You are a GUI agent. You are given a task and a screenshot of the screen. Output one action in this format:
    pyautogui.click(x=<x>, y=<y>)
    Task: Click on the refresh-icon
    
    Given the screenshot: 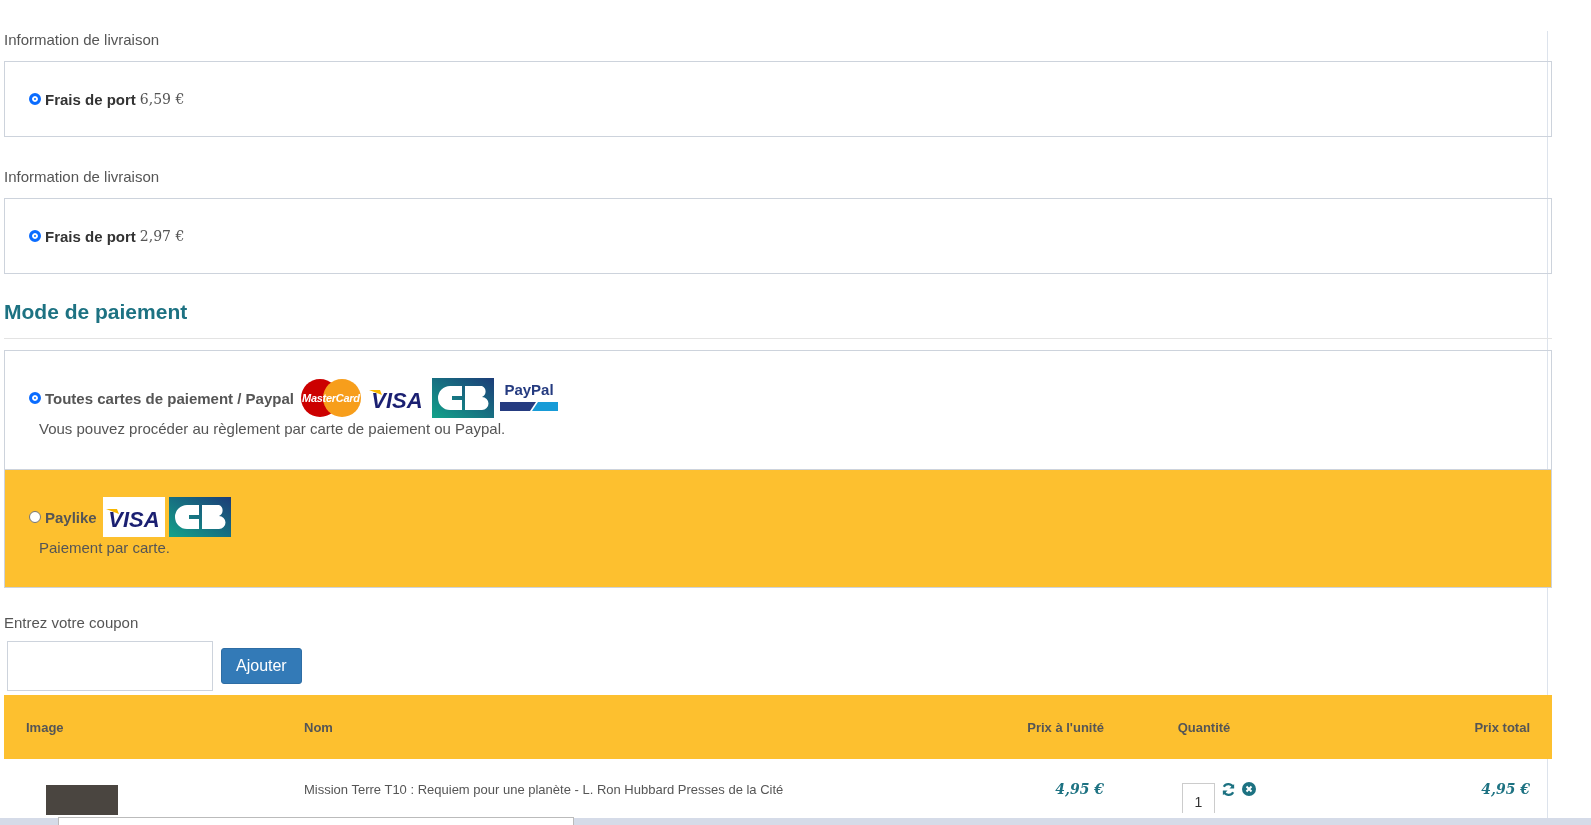 What is the action you would take?
    pyautogui.click(x=1228, y=789)
    